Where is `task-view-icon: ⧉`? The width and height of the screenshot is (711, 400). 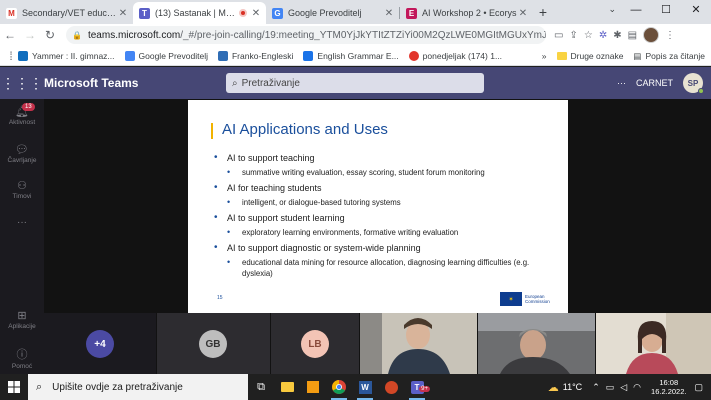
task-view-icon: ⧉ is located at coordinates (261, 387).